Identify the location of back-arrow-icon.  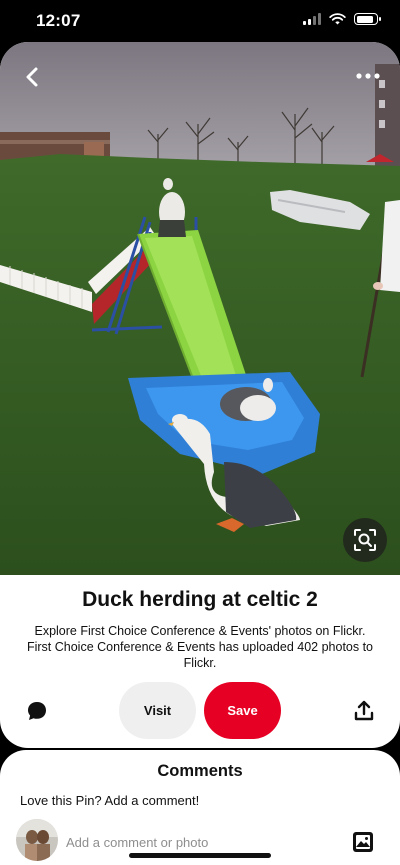
(32, 77).